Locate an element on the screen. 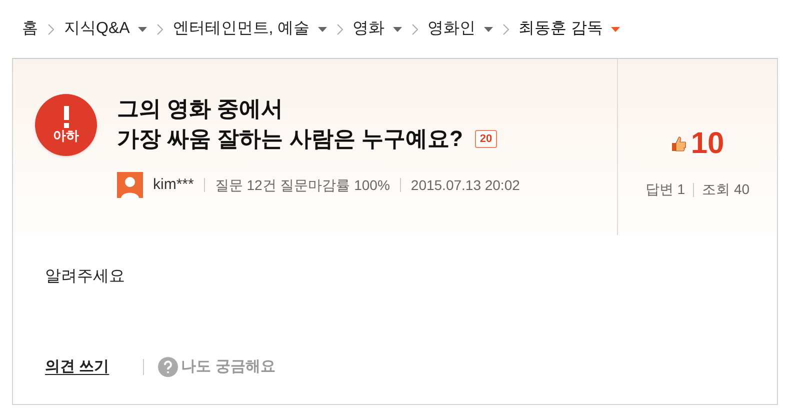 This screenshot has height=420, width=790. post-date: 2015.07.13 20:02 is located at coordinates (465, 185).